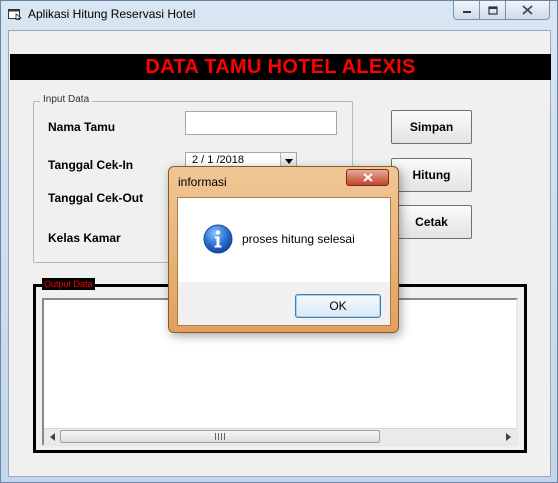 The width and height of the screenshot is (558, 483). Describe the element at coordinates (82, 127) in the screenshot. I see `nama-tamu-label: Nama Tamu` at that location.